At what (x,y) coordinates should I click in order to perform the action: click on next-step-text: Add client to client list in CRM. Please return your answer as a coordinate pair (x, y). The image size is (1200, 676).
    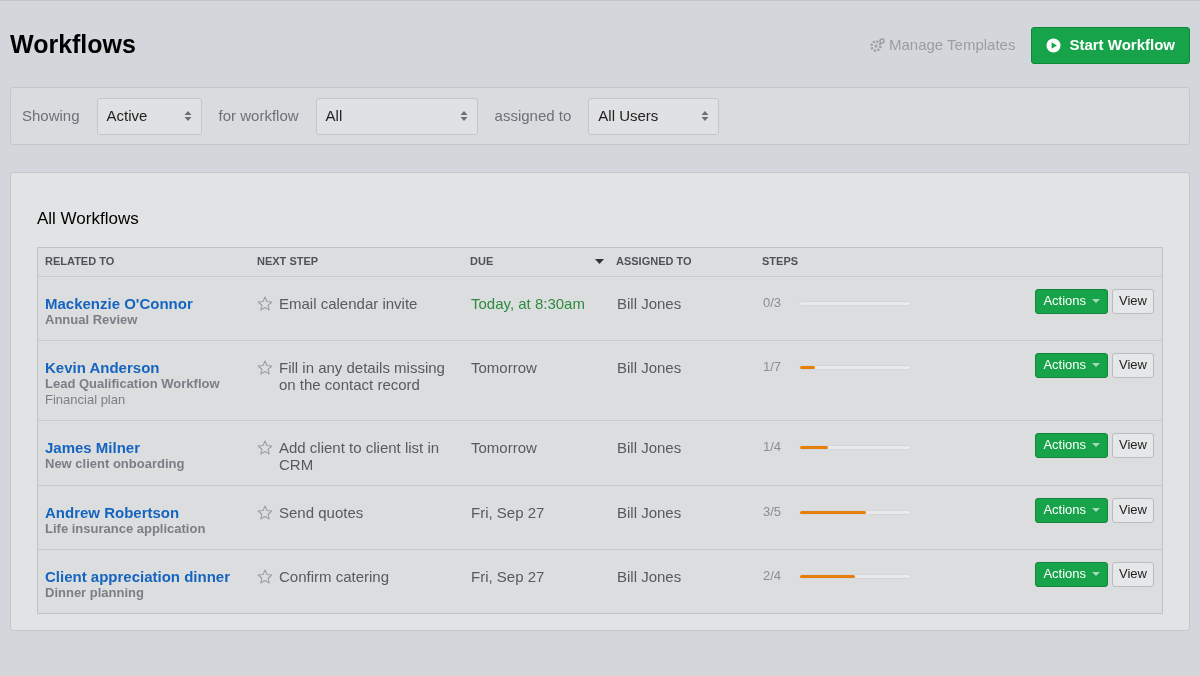
    Looking at the image, I should click on (360, 455).